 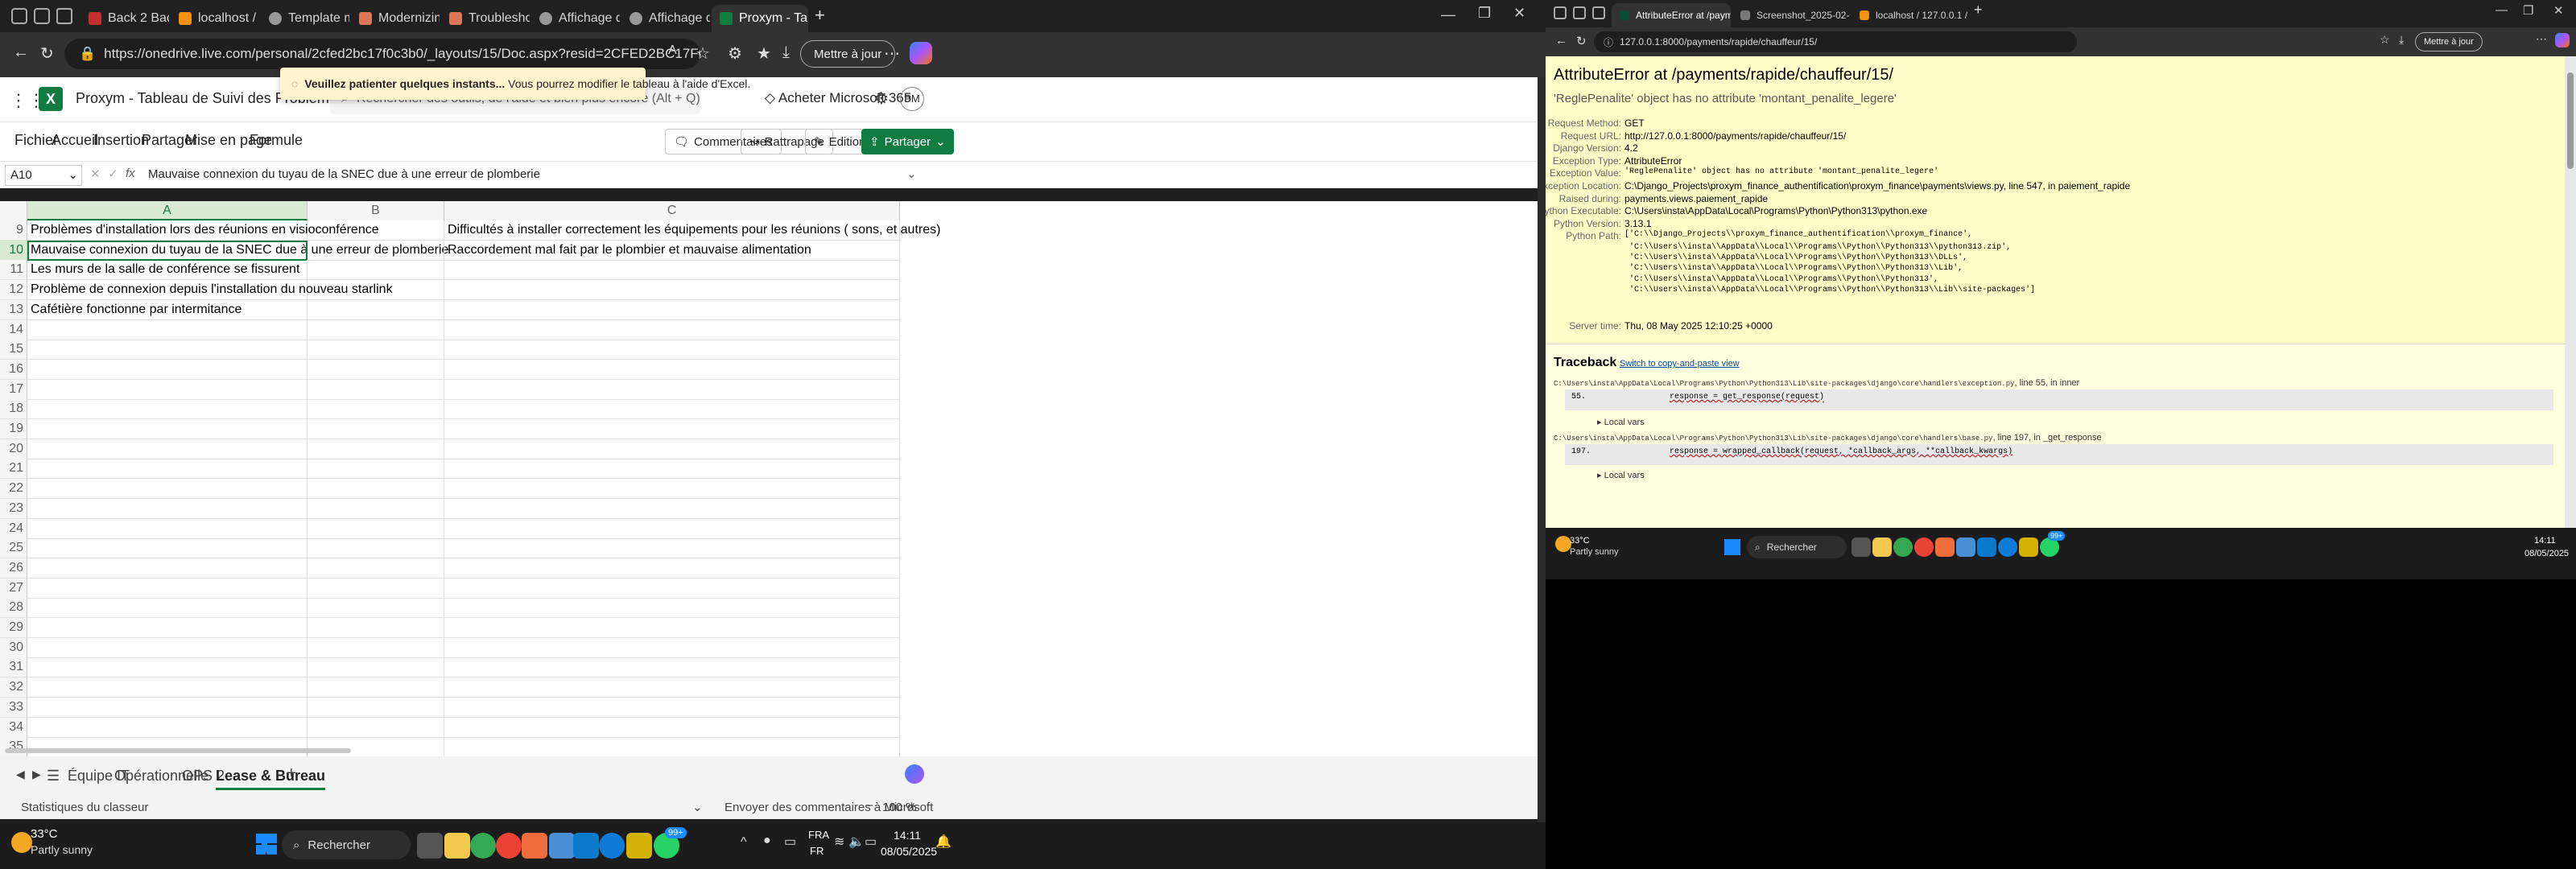 I want to click on avatar: PM, so click(x=912, y=99).